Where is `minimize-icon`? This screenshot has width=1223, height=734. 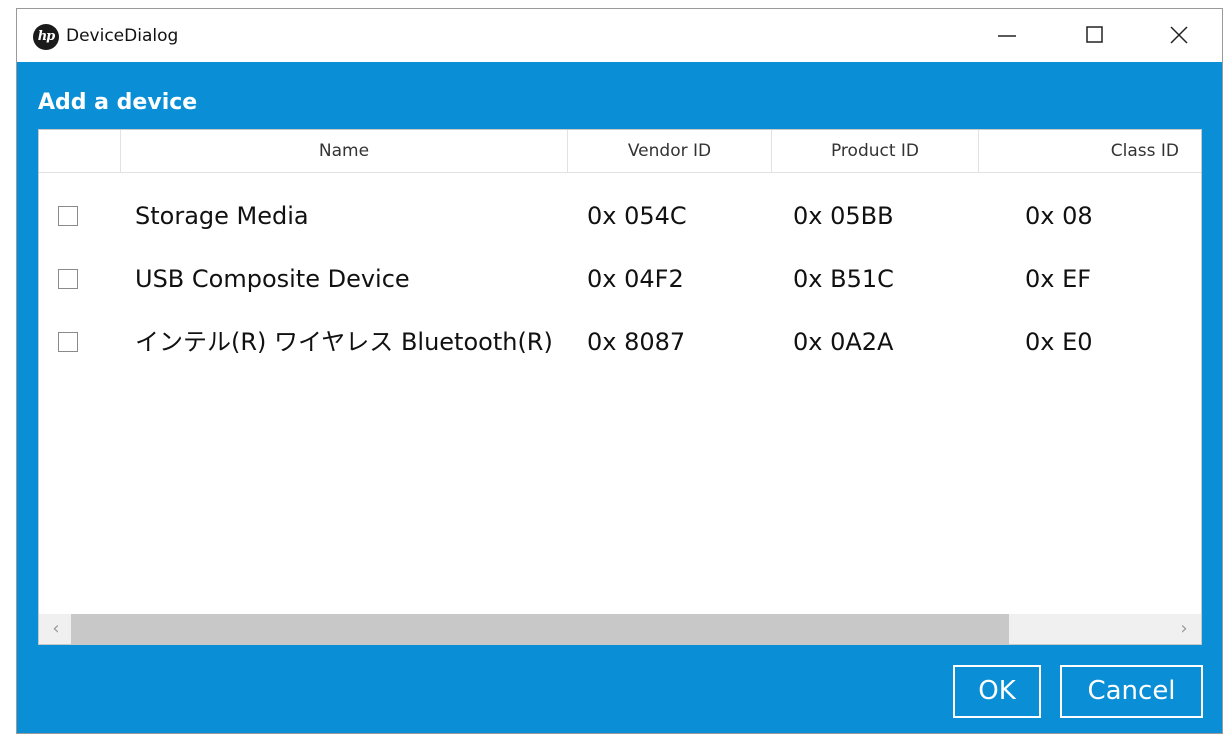 minimize-icon is located at coordinates (1007, 36).